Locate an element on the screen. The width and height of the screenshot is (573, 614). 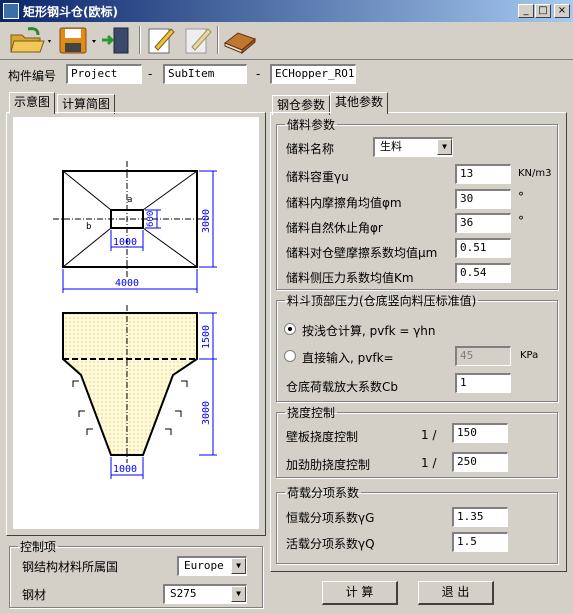
amplify-factor-label: 仓底荷载放大系数Cb is located at coordinates (342, 387).